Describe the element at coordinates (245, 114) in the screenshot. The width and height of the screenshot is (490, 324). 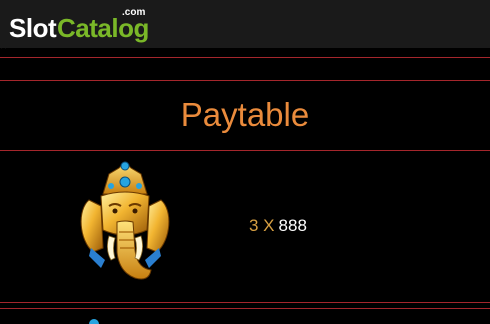
I see `page-title: Paytable` at that location.